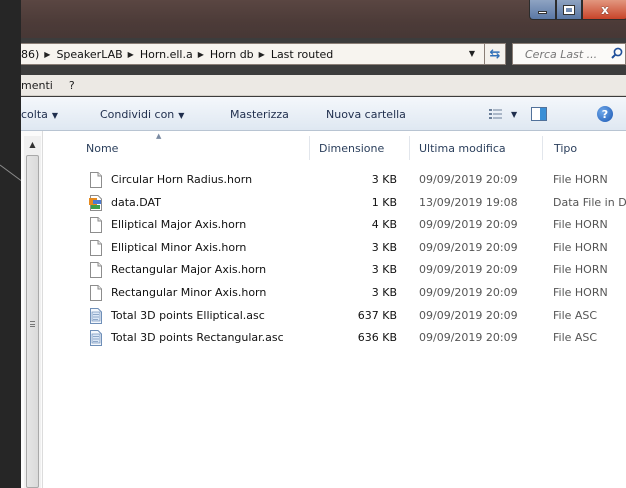  I want to click on breadcrumb-item: SpeakerLAB, so click(89, 54).